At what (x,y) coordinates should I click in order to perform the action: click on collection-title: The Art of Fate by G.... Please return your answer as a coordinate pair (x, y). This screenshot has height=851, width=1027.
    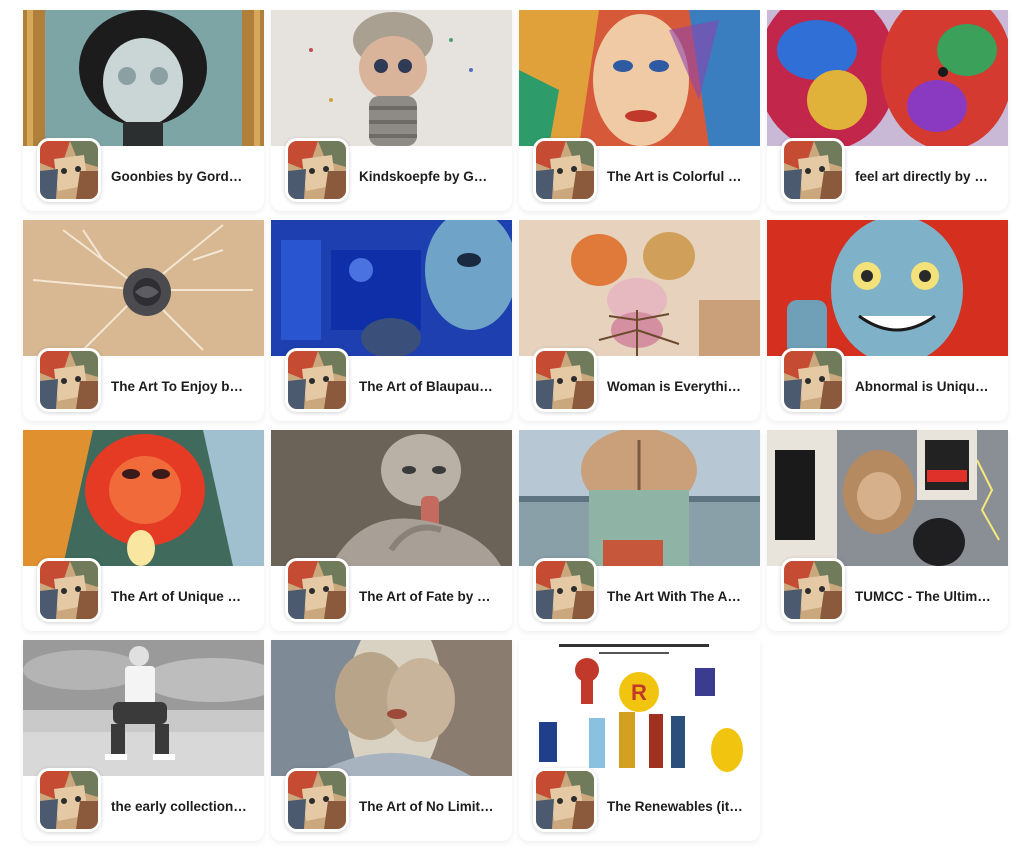
    Looking at the image, I should click on (427, 597).